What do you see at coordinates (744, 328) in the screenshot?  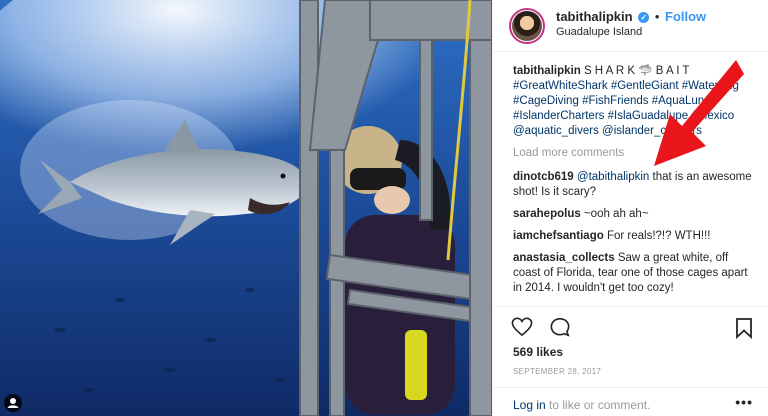 I see `bookmark-icon` at bounding box center [744, 328].